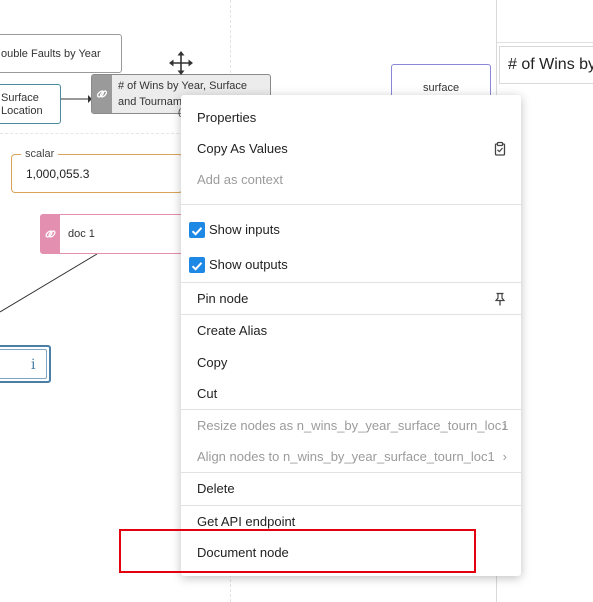  Describe the element at coordinates (244, 229) in the screenshot. I see `menu-item-label: Show inputs` at that location.